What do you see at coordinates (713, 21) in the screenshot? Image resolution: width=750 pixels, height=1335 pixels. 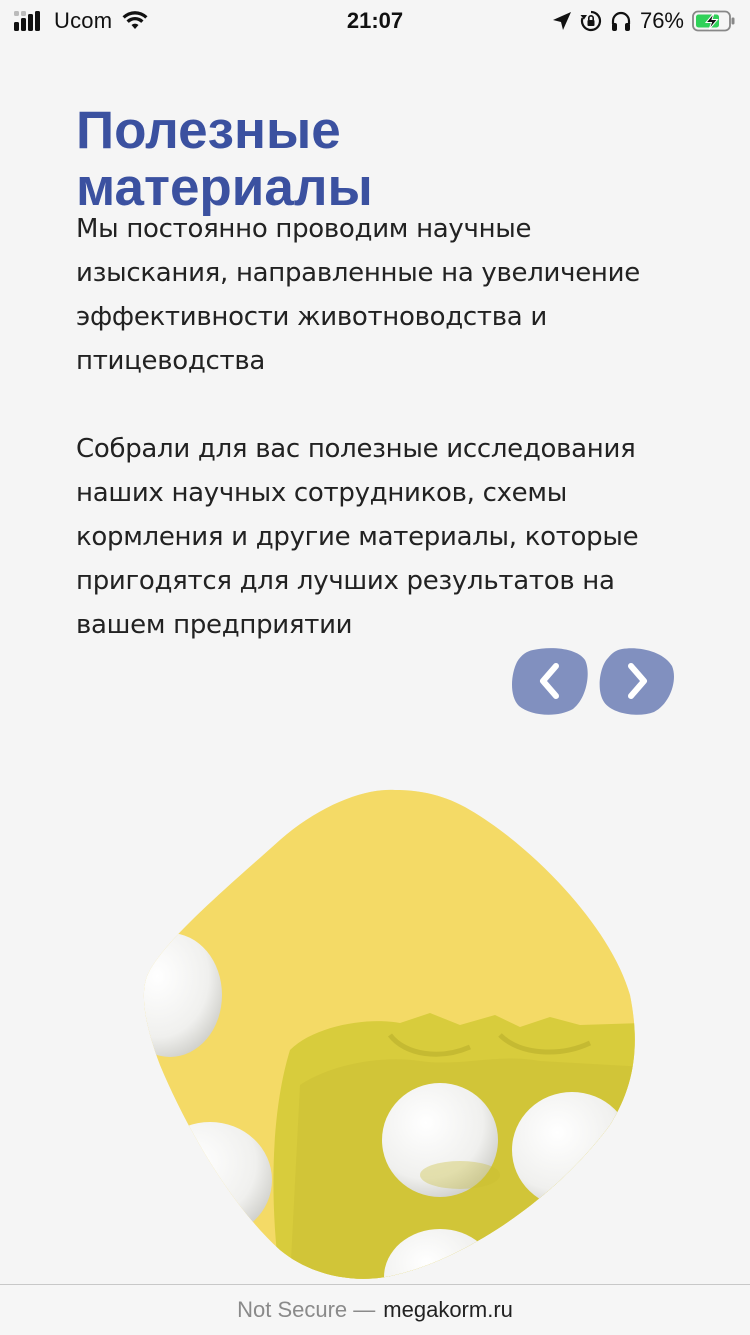 I see `battery-charging-icon` at bounding box center [713, 21].